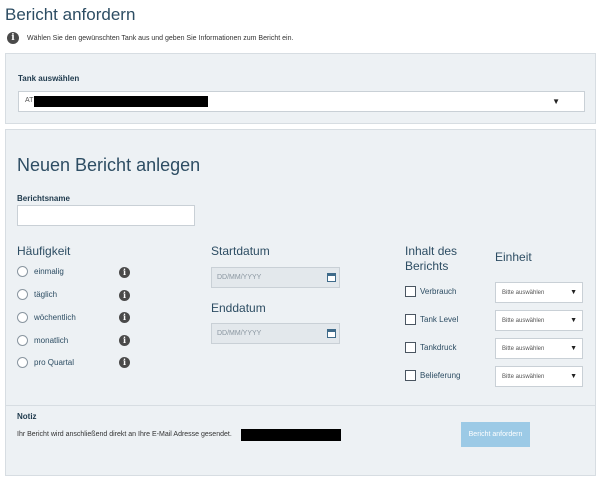 This screenshot has width=605, height=483. What do you see at coordinates (54, 362) in the screenshot?
I see `frequency-label: pro Quartal` at bounding box center [54, 362].